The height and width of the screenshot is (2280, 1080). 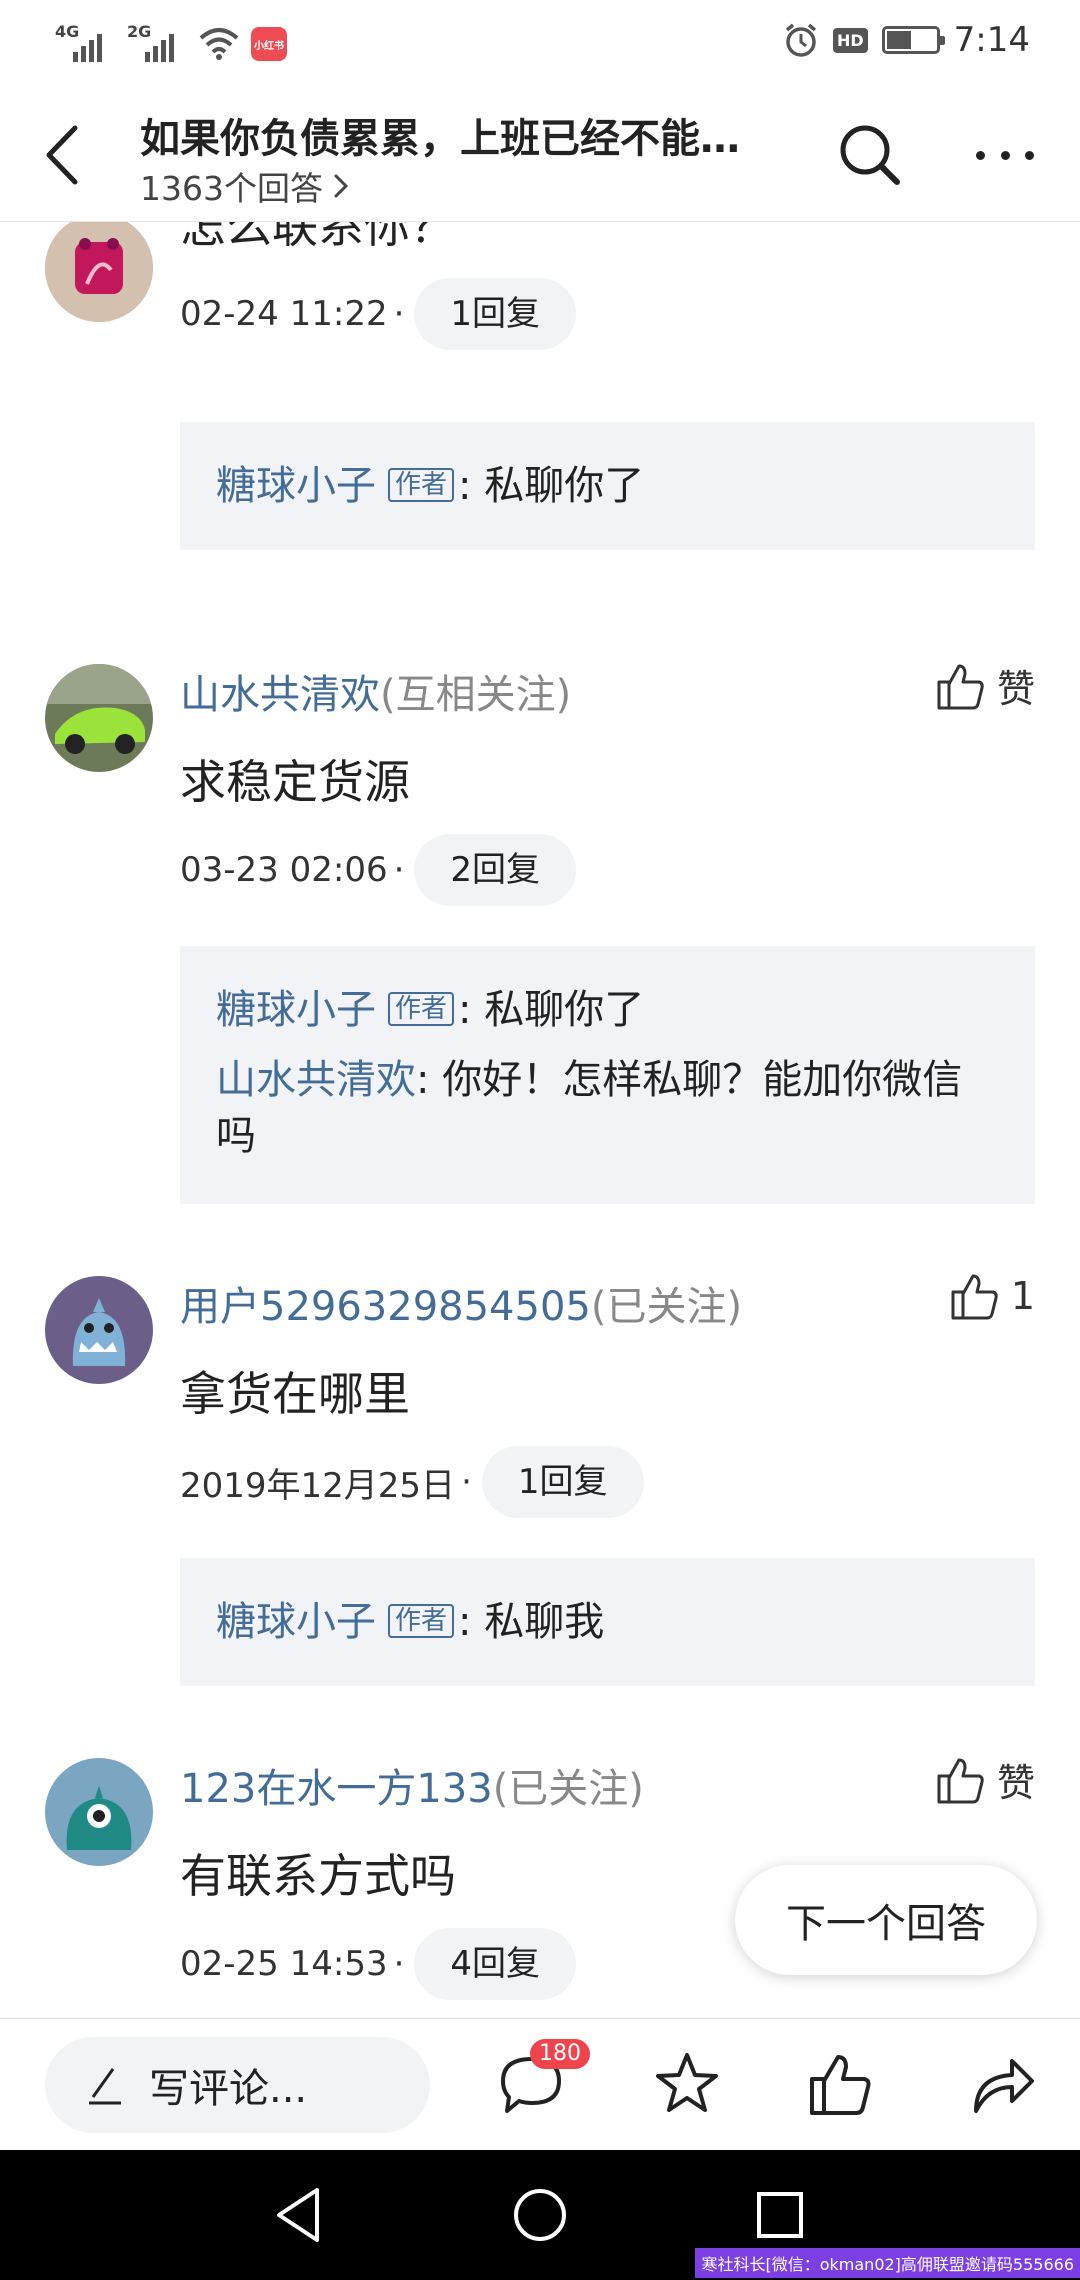 What do you see at coordinates (318, 1485) in the screenshot?
I see `comment-time: 2019年12月25日` at bounding box center [318, 1485].